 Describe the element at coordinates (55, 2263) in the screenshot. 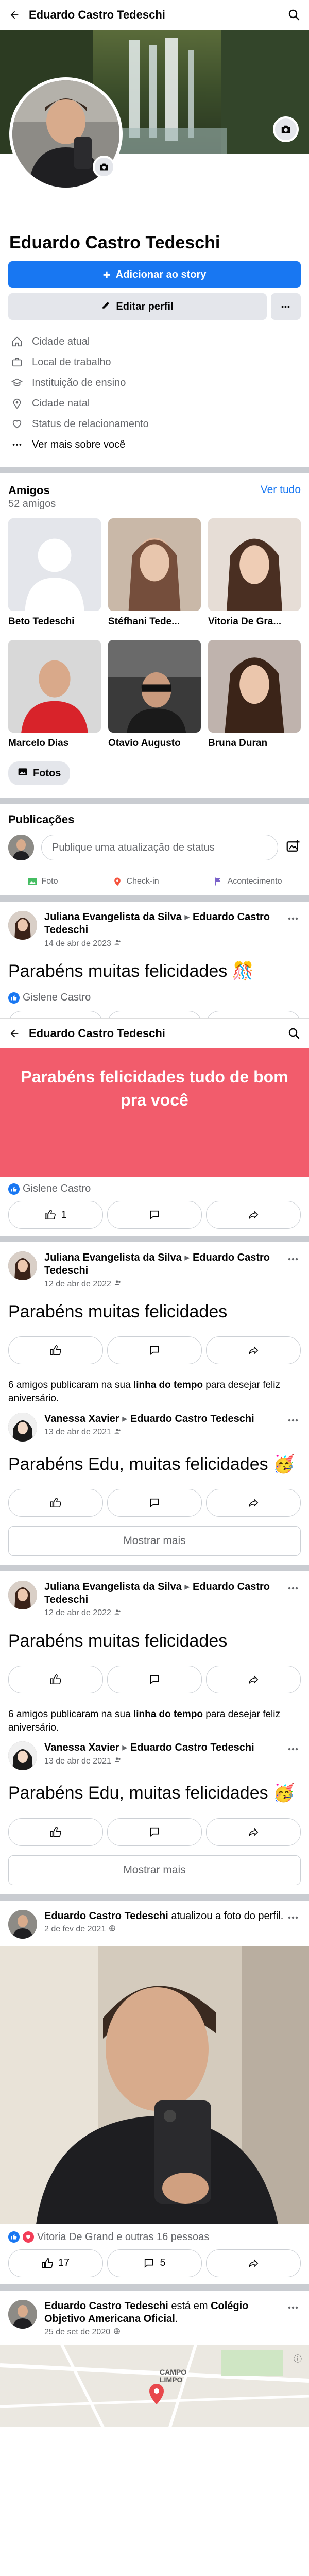

I see `like-button: 17` at that location.